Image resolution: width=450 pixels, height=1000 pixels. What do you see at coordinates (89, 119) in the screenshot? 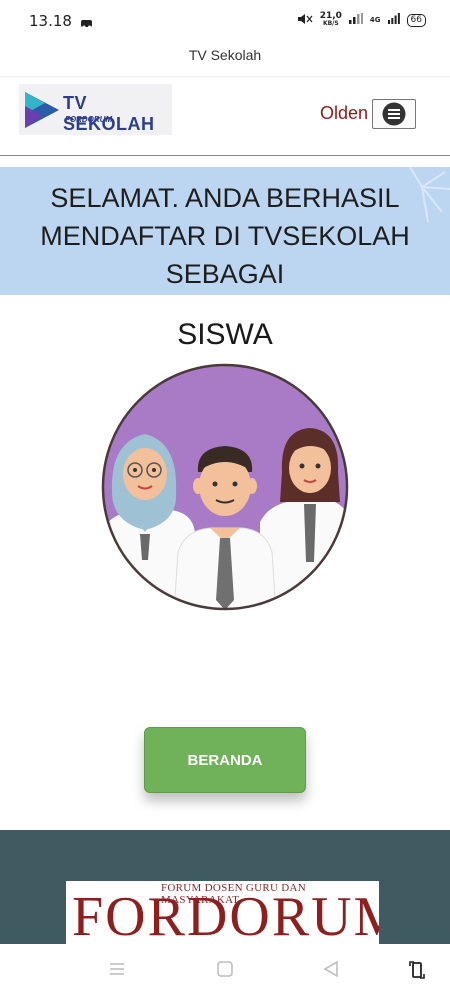
I see `logo-subtext: FORDORUM` at bounding box center [89, 119].